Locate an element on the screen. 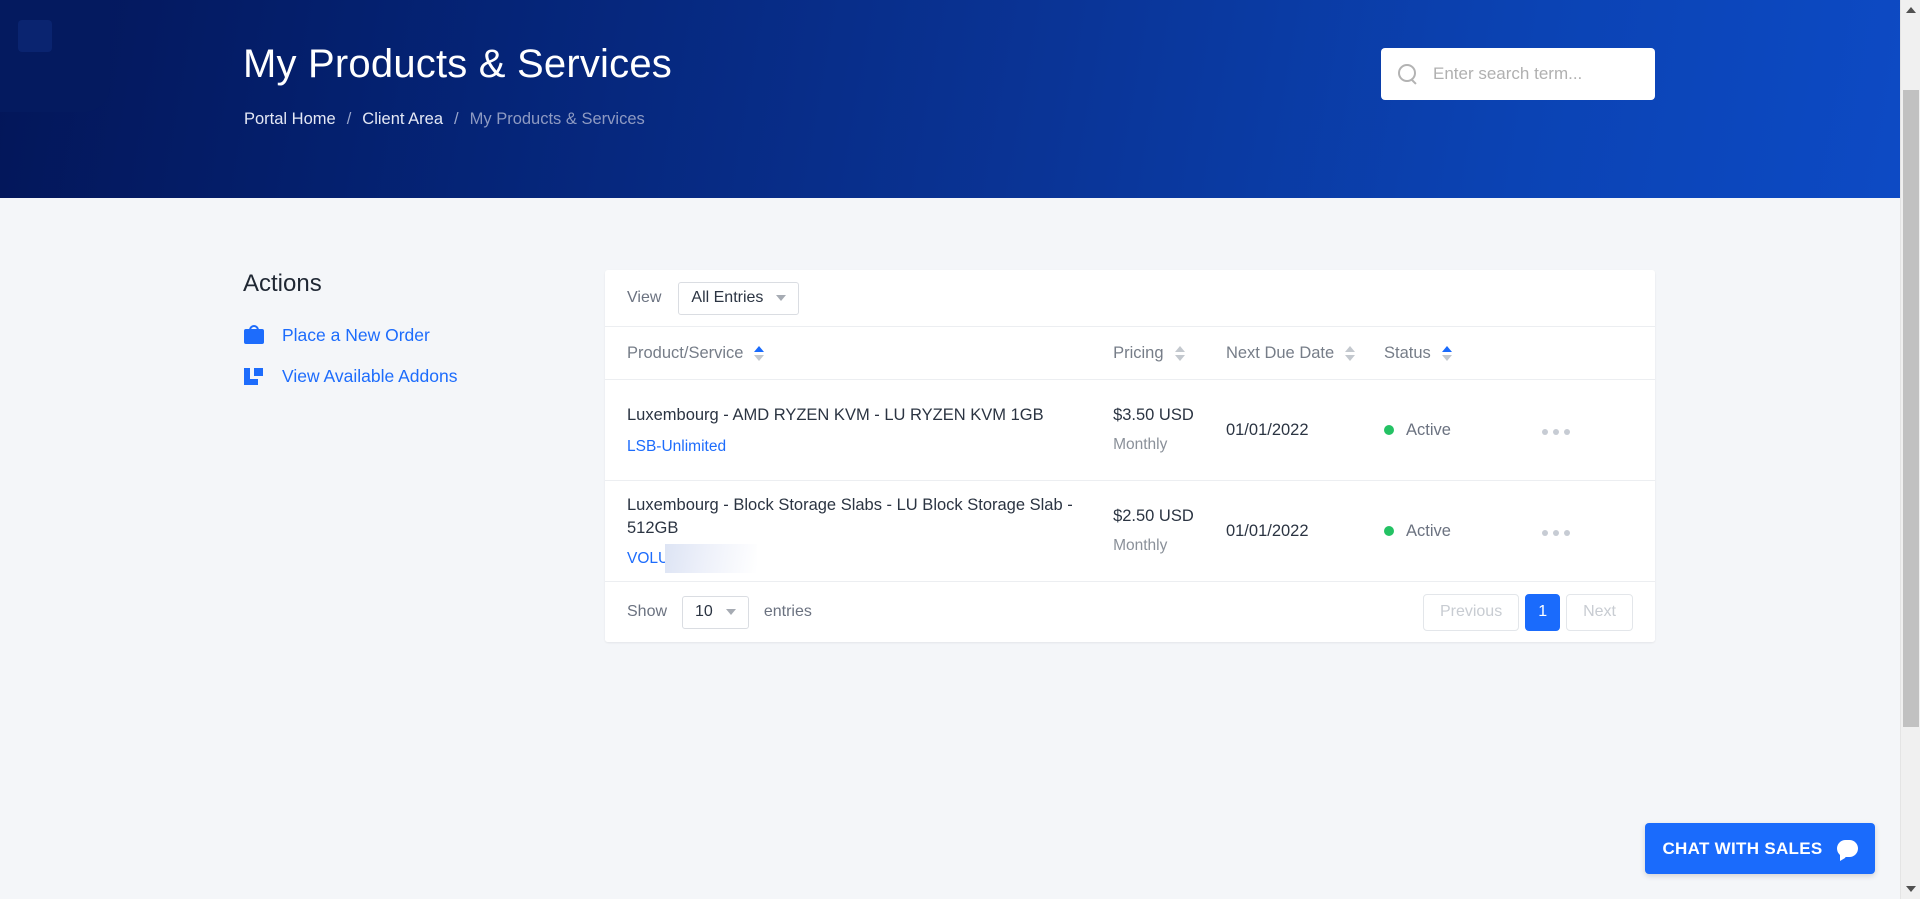 This screenshot has width=1920, height=899. product-domain: LSB-Unlimited is located at coordinates (676, 447).